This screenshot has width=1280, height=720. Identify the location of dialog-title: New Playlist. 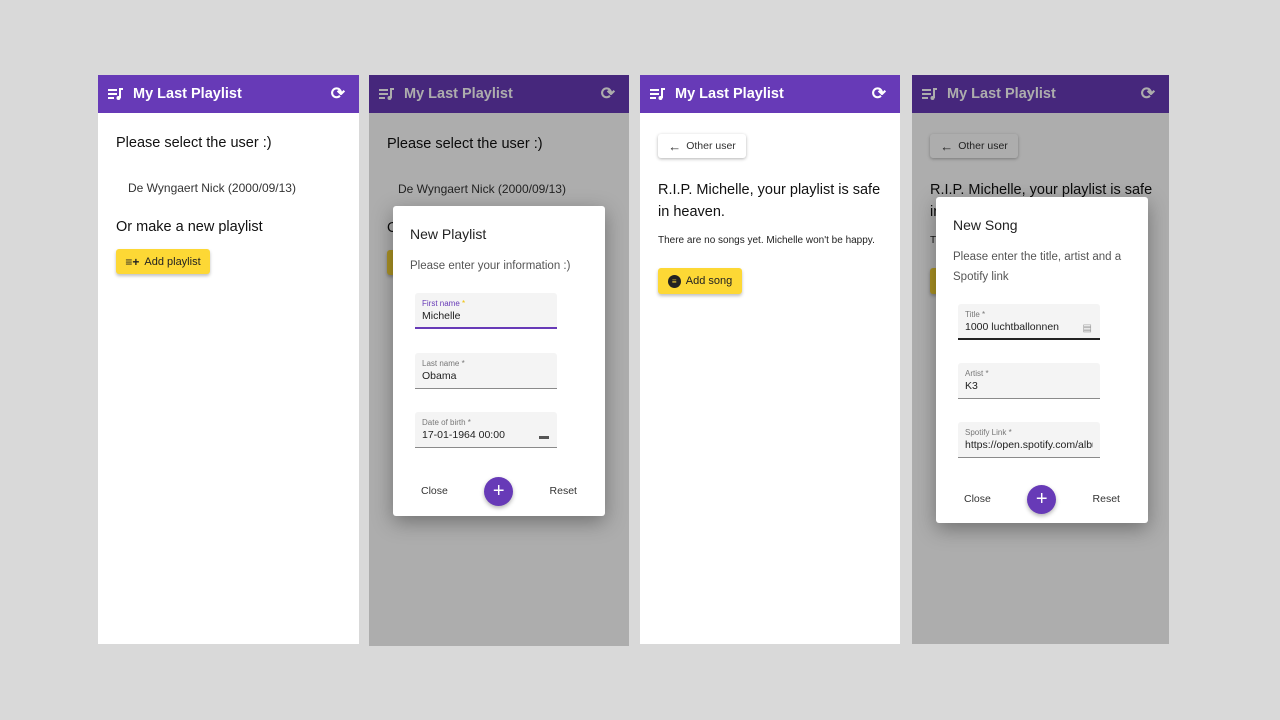
(448, 234).